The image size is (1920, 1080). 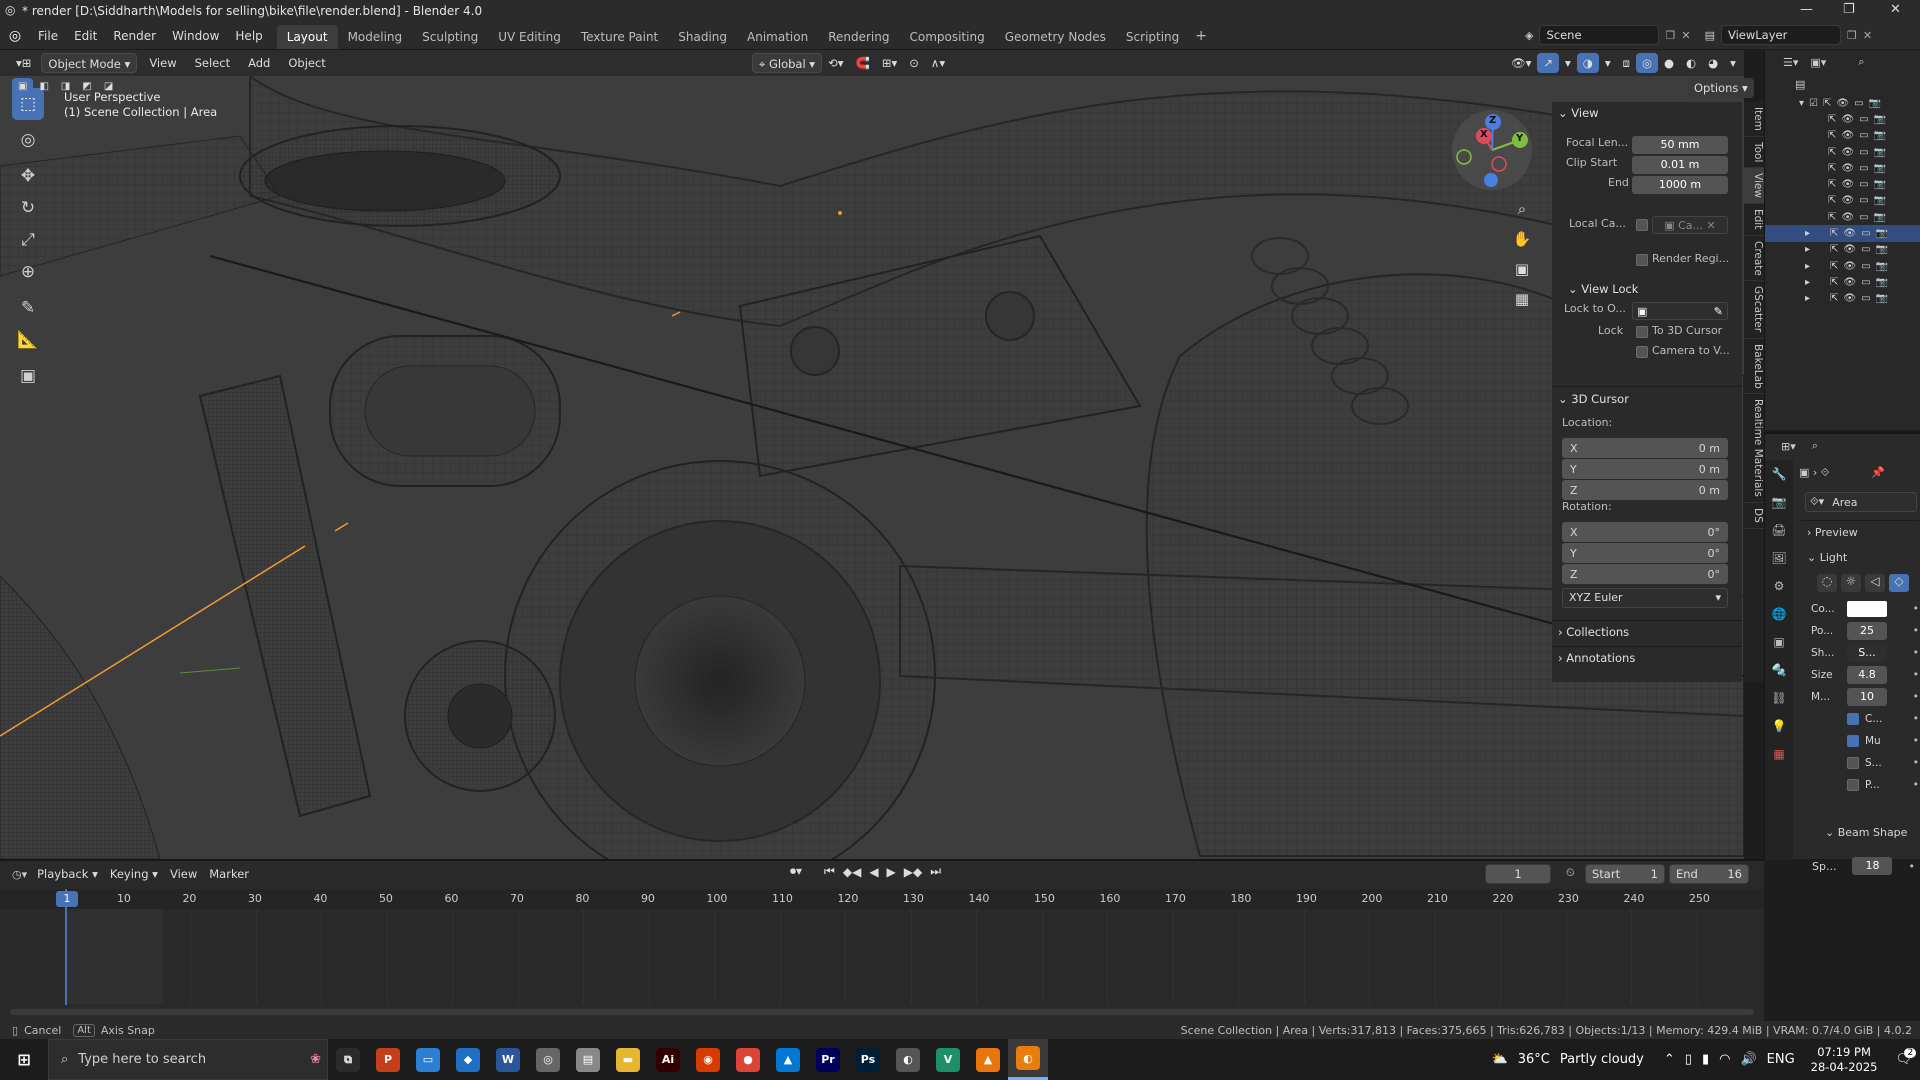 What do you see at coordinates (1813, 103) in the screenshot?
I see `exclude-checkbox-icon: ☑` at bounding box center [1813, 103].